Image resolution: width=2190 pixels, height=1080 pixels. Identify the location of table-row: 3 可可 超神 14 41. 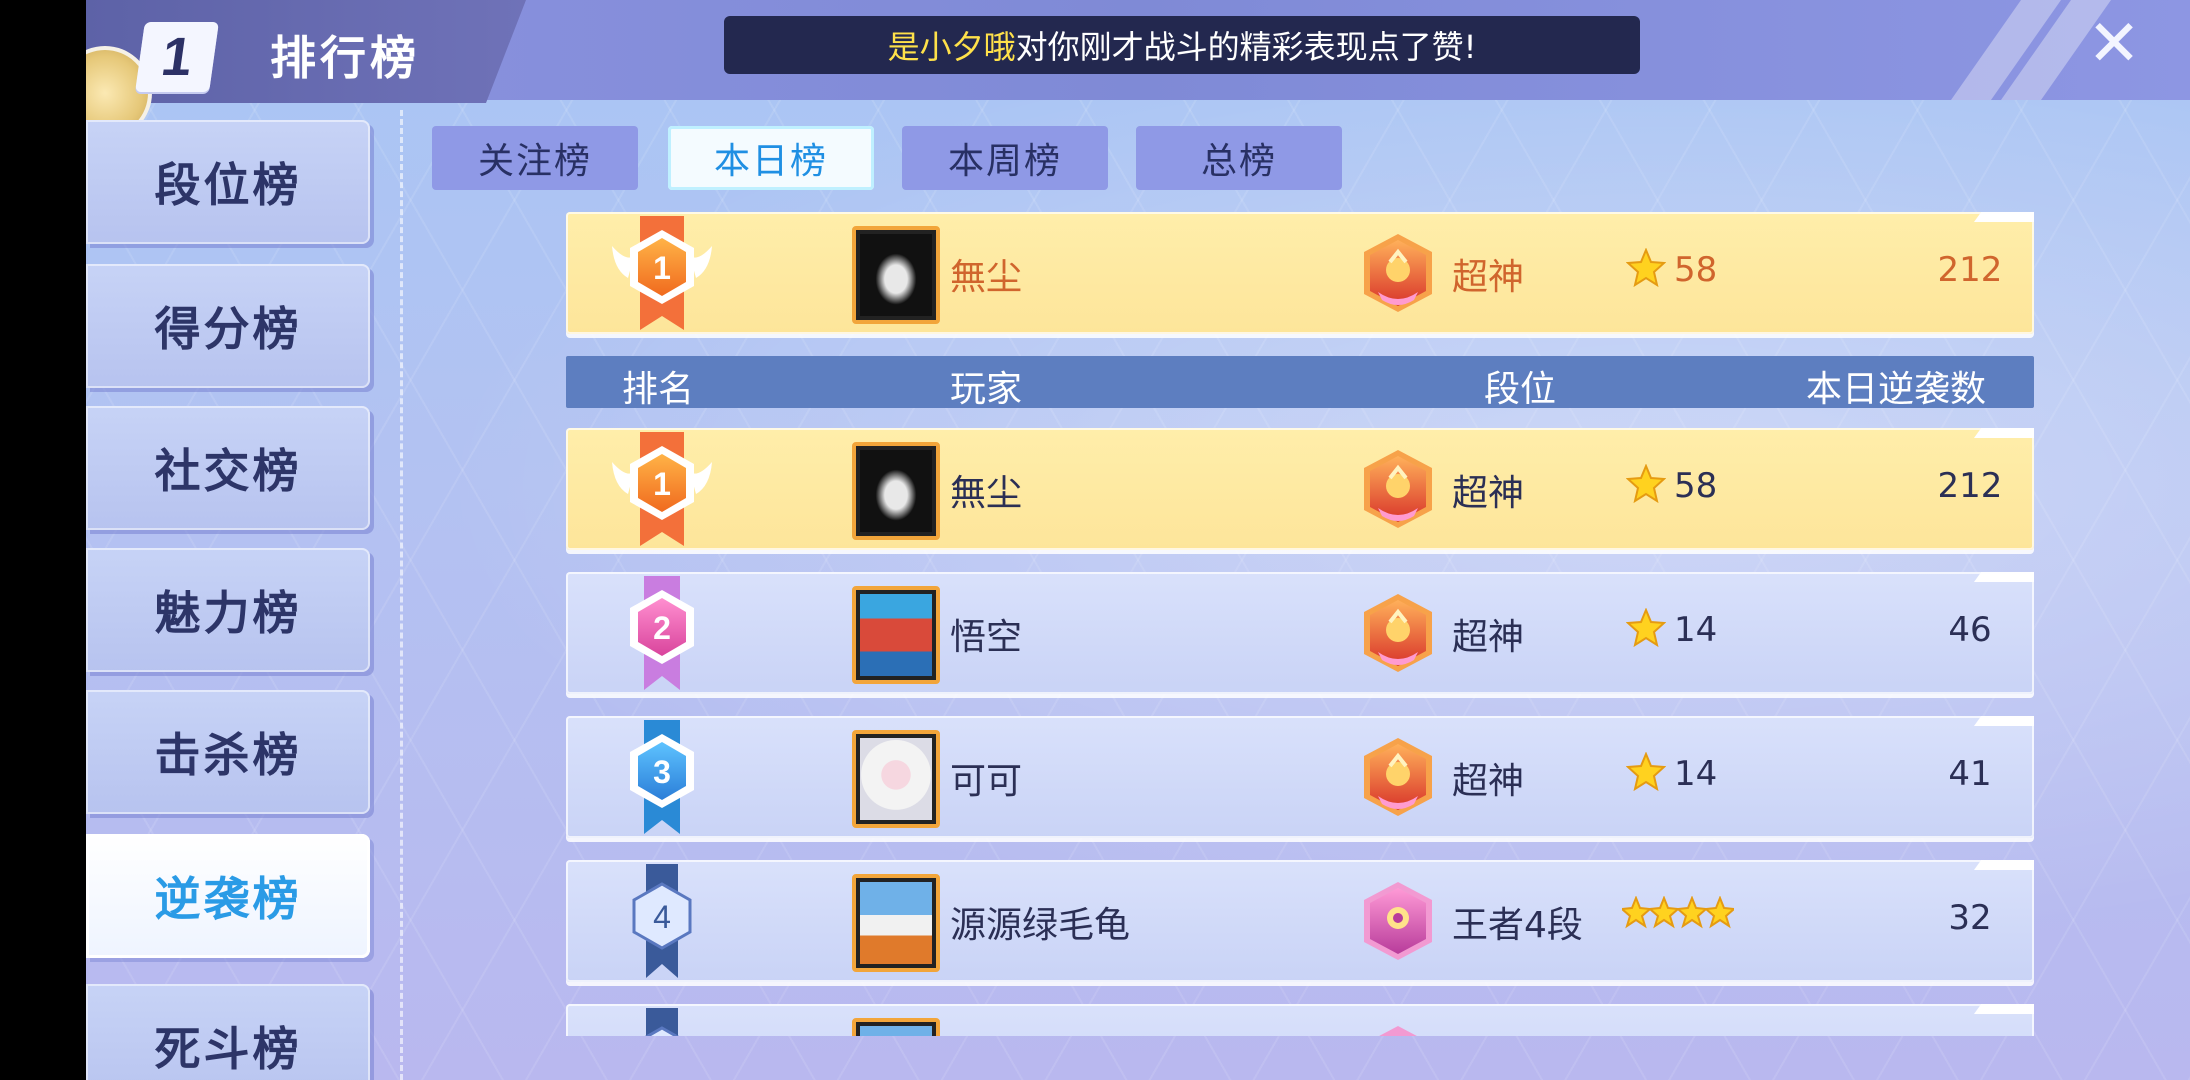
(1300, 777).